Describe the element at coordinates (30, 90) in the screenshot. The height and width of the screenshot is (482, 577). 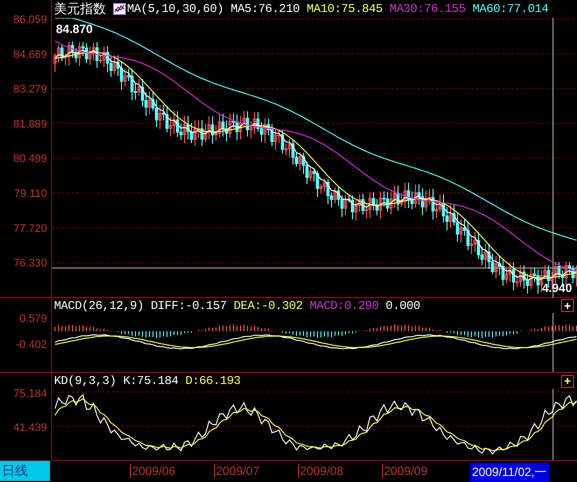
I see `axis-tick-label: 83.279` at that location.